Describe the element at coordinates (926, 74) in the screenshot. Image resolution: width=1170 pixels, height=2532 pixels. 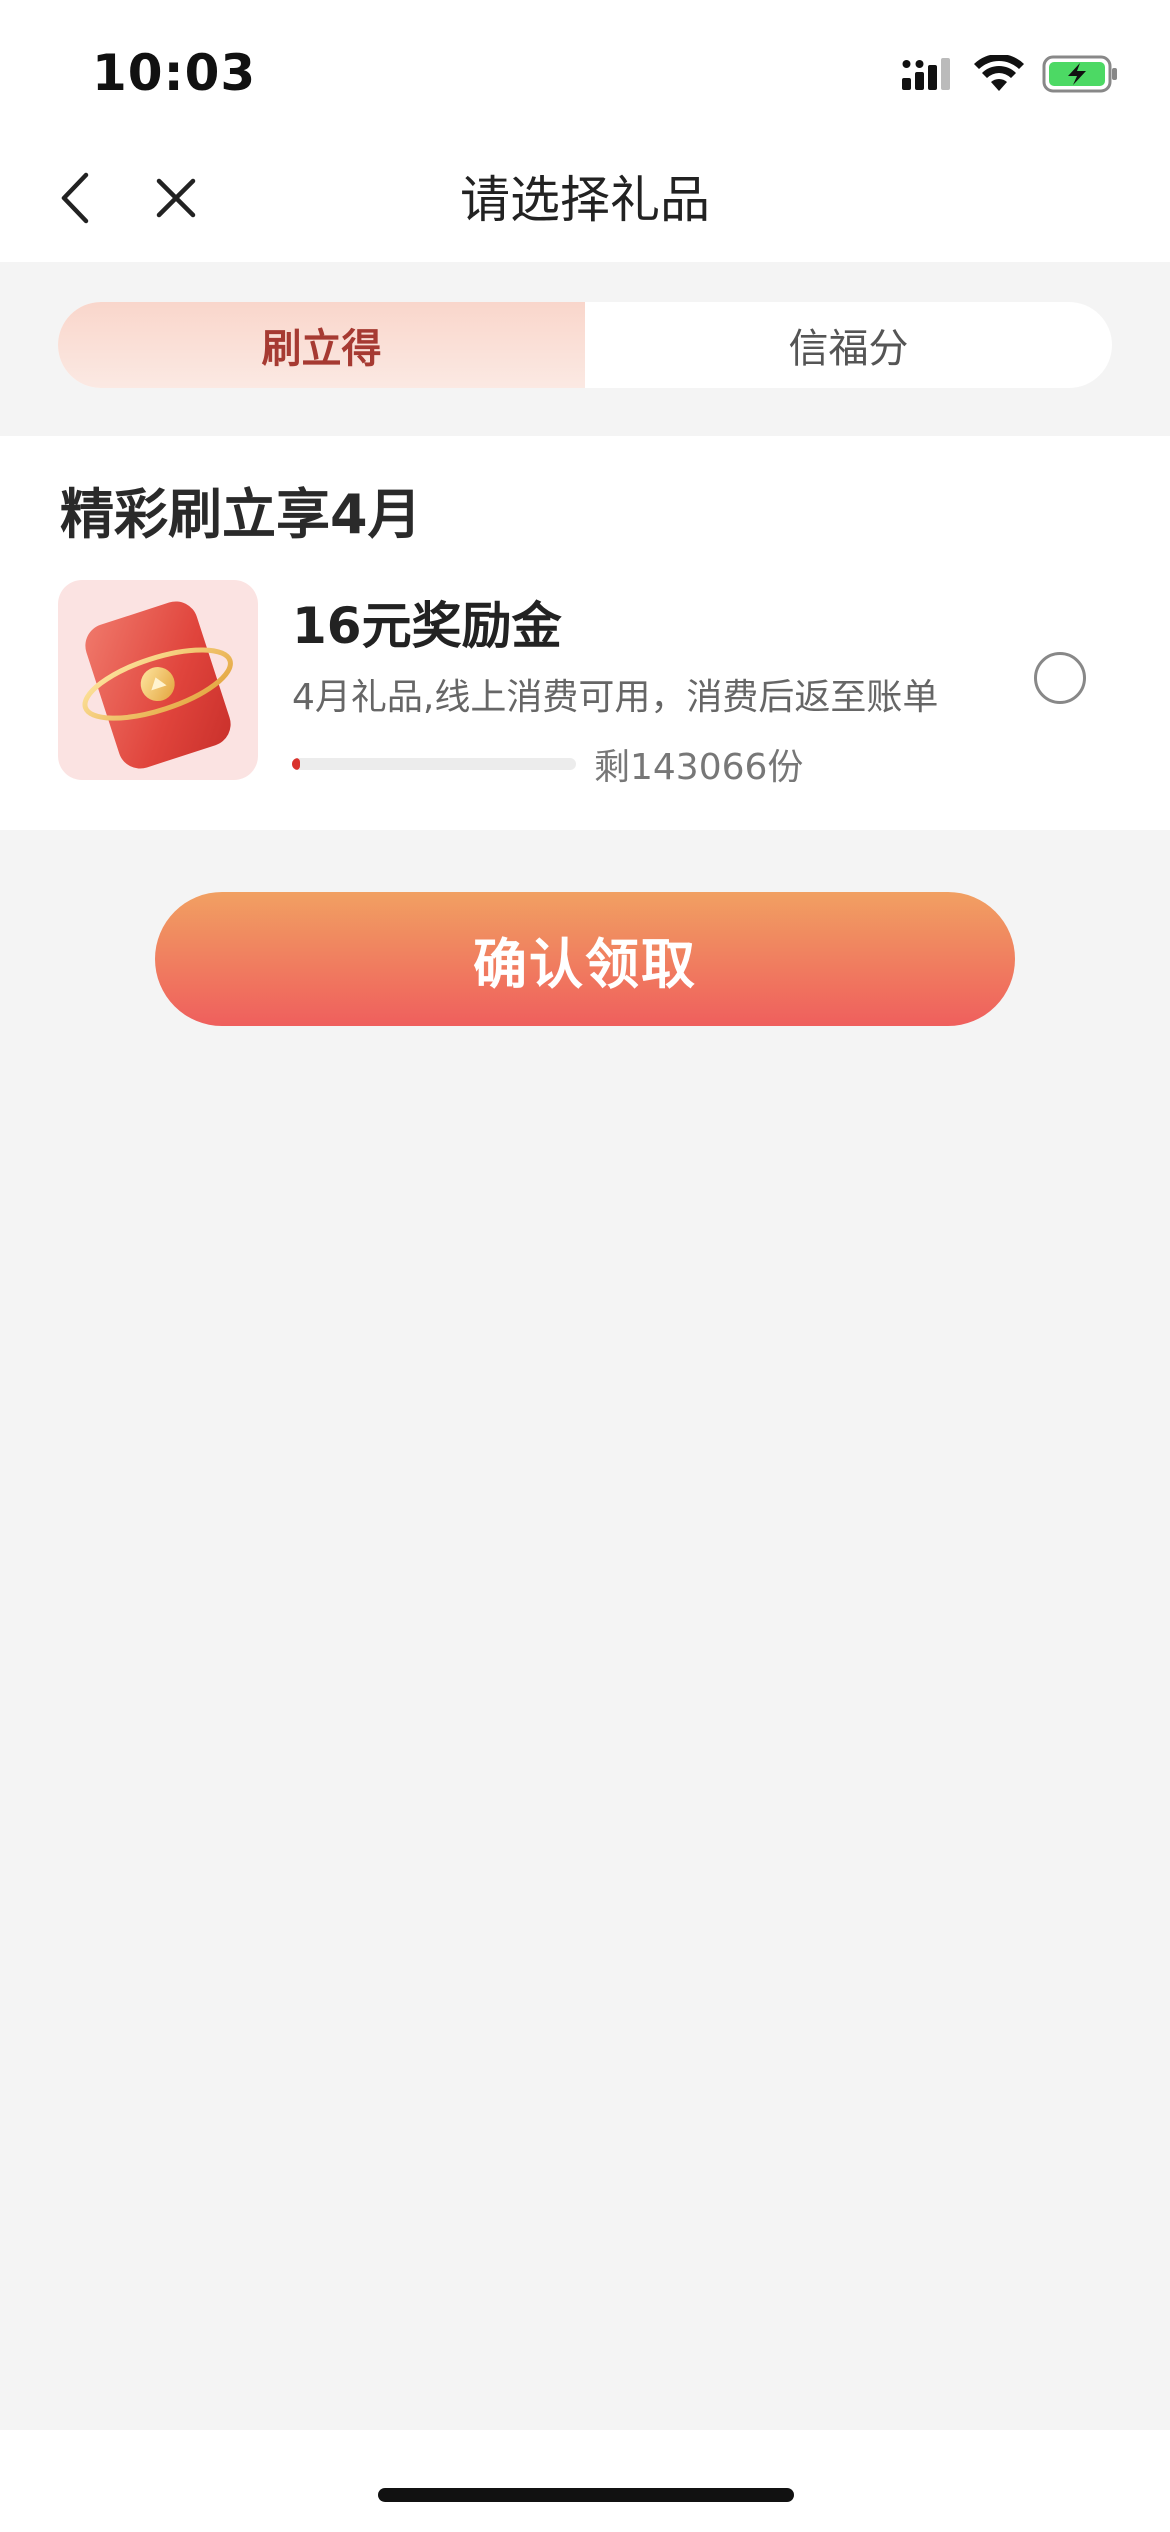
I see `cellular-signal-icon` at that location.